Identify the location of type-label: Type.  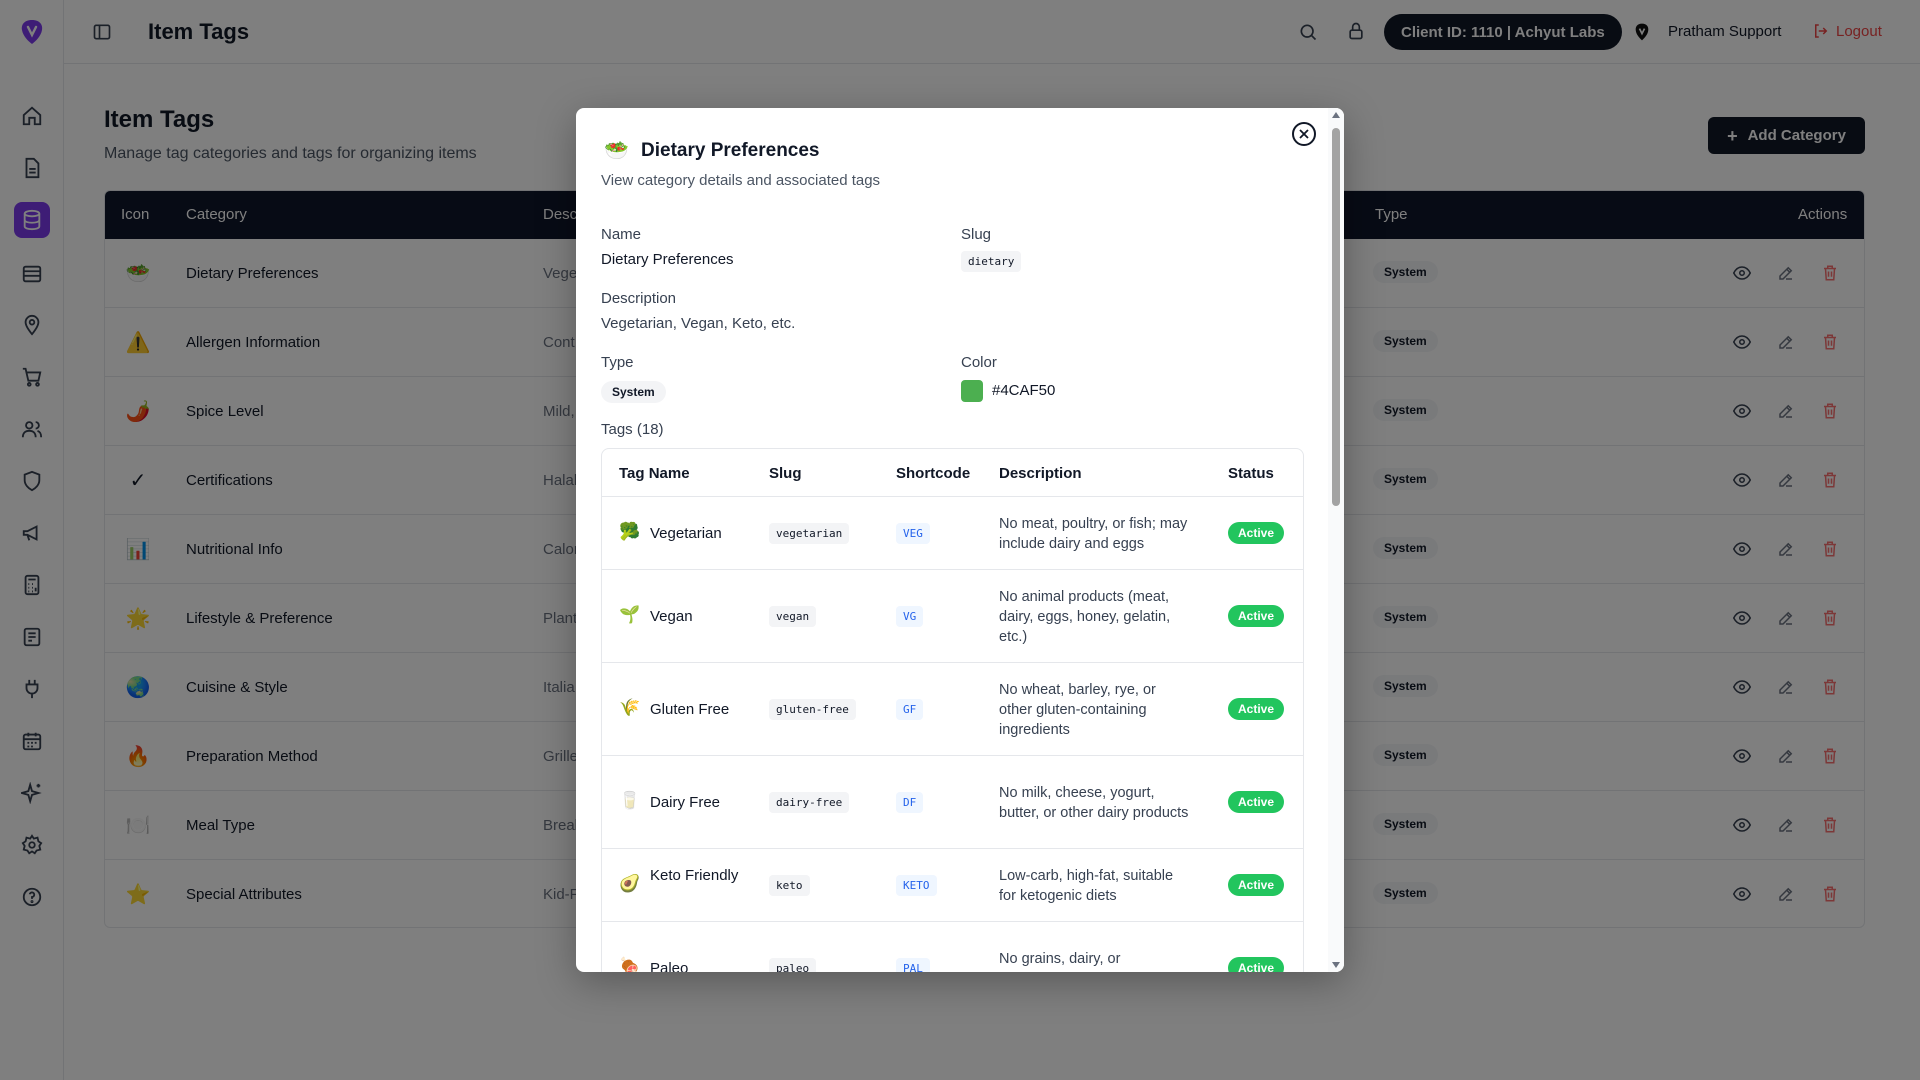
(617, 362).